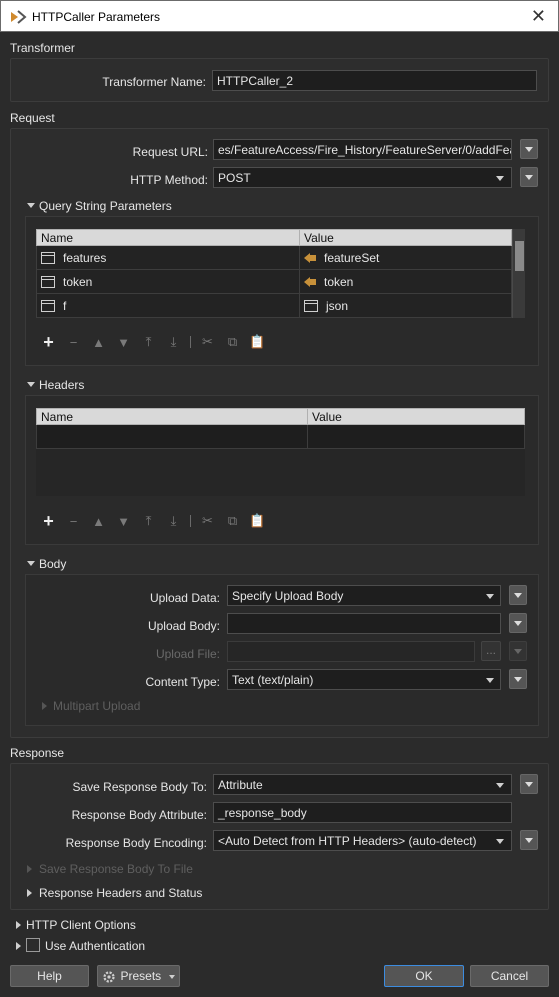 The image size is (559, 997). I want to click on http-method-chevron-down-icon, so click(500, 178).